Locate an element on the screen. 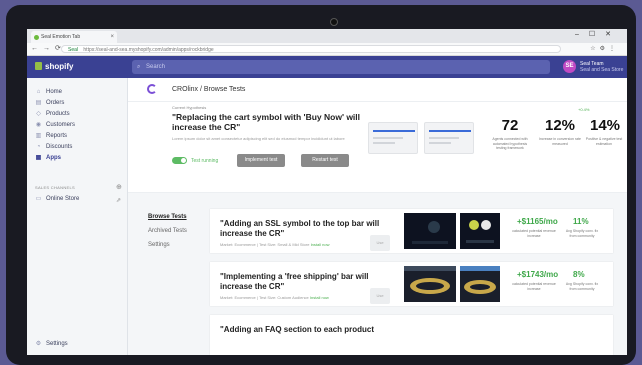  shopify-logo: shopify is located at coordinates (54, 66).